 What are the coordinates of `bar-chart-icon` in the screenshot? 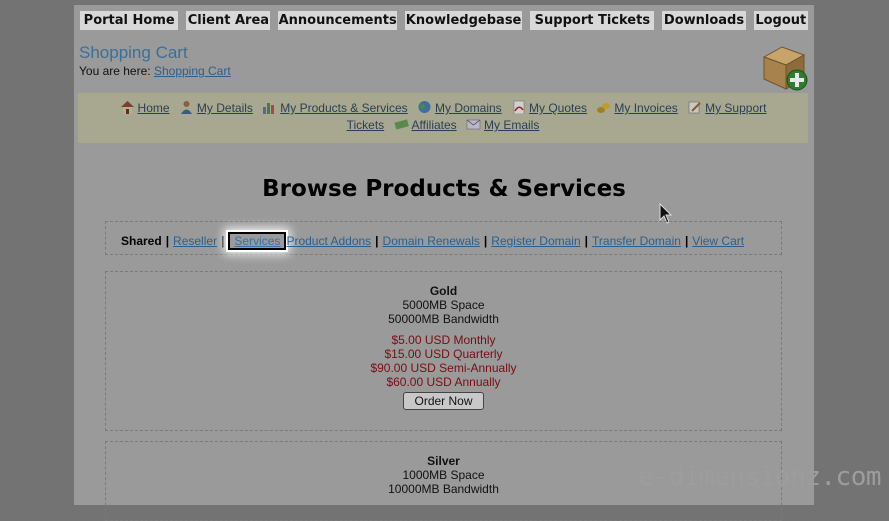 It's located at (269, 108).